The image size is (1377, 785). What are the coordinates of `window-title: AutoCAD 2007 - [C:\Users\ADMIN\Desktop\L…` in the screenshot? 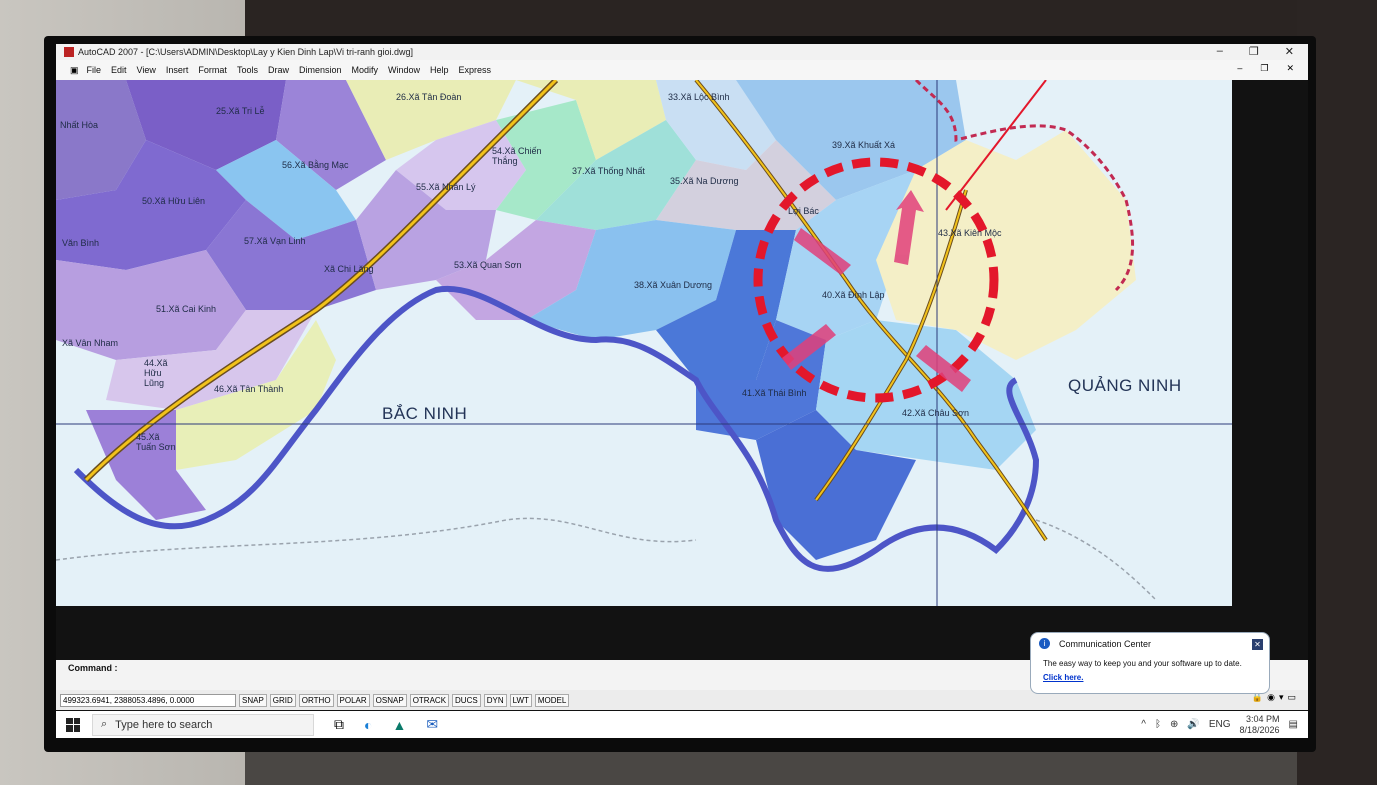 It's located at (245, 52).